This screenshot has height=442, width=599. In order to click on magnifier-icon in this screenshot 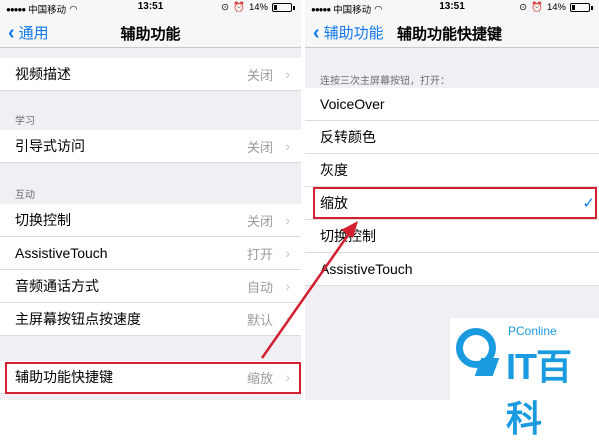, I will do `click(476, 348)`.